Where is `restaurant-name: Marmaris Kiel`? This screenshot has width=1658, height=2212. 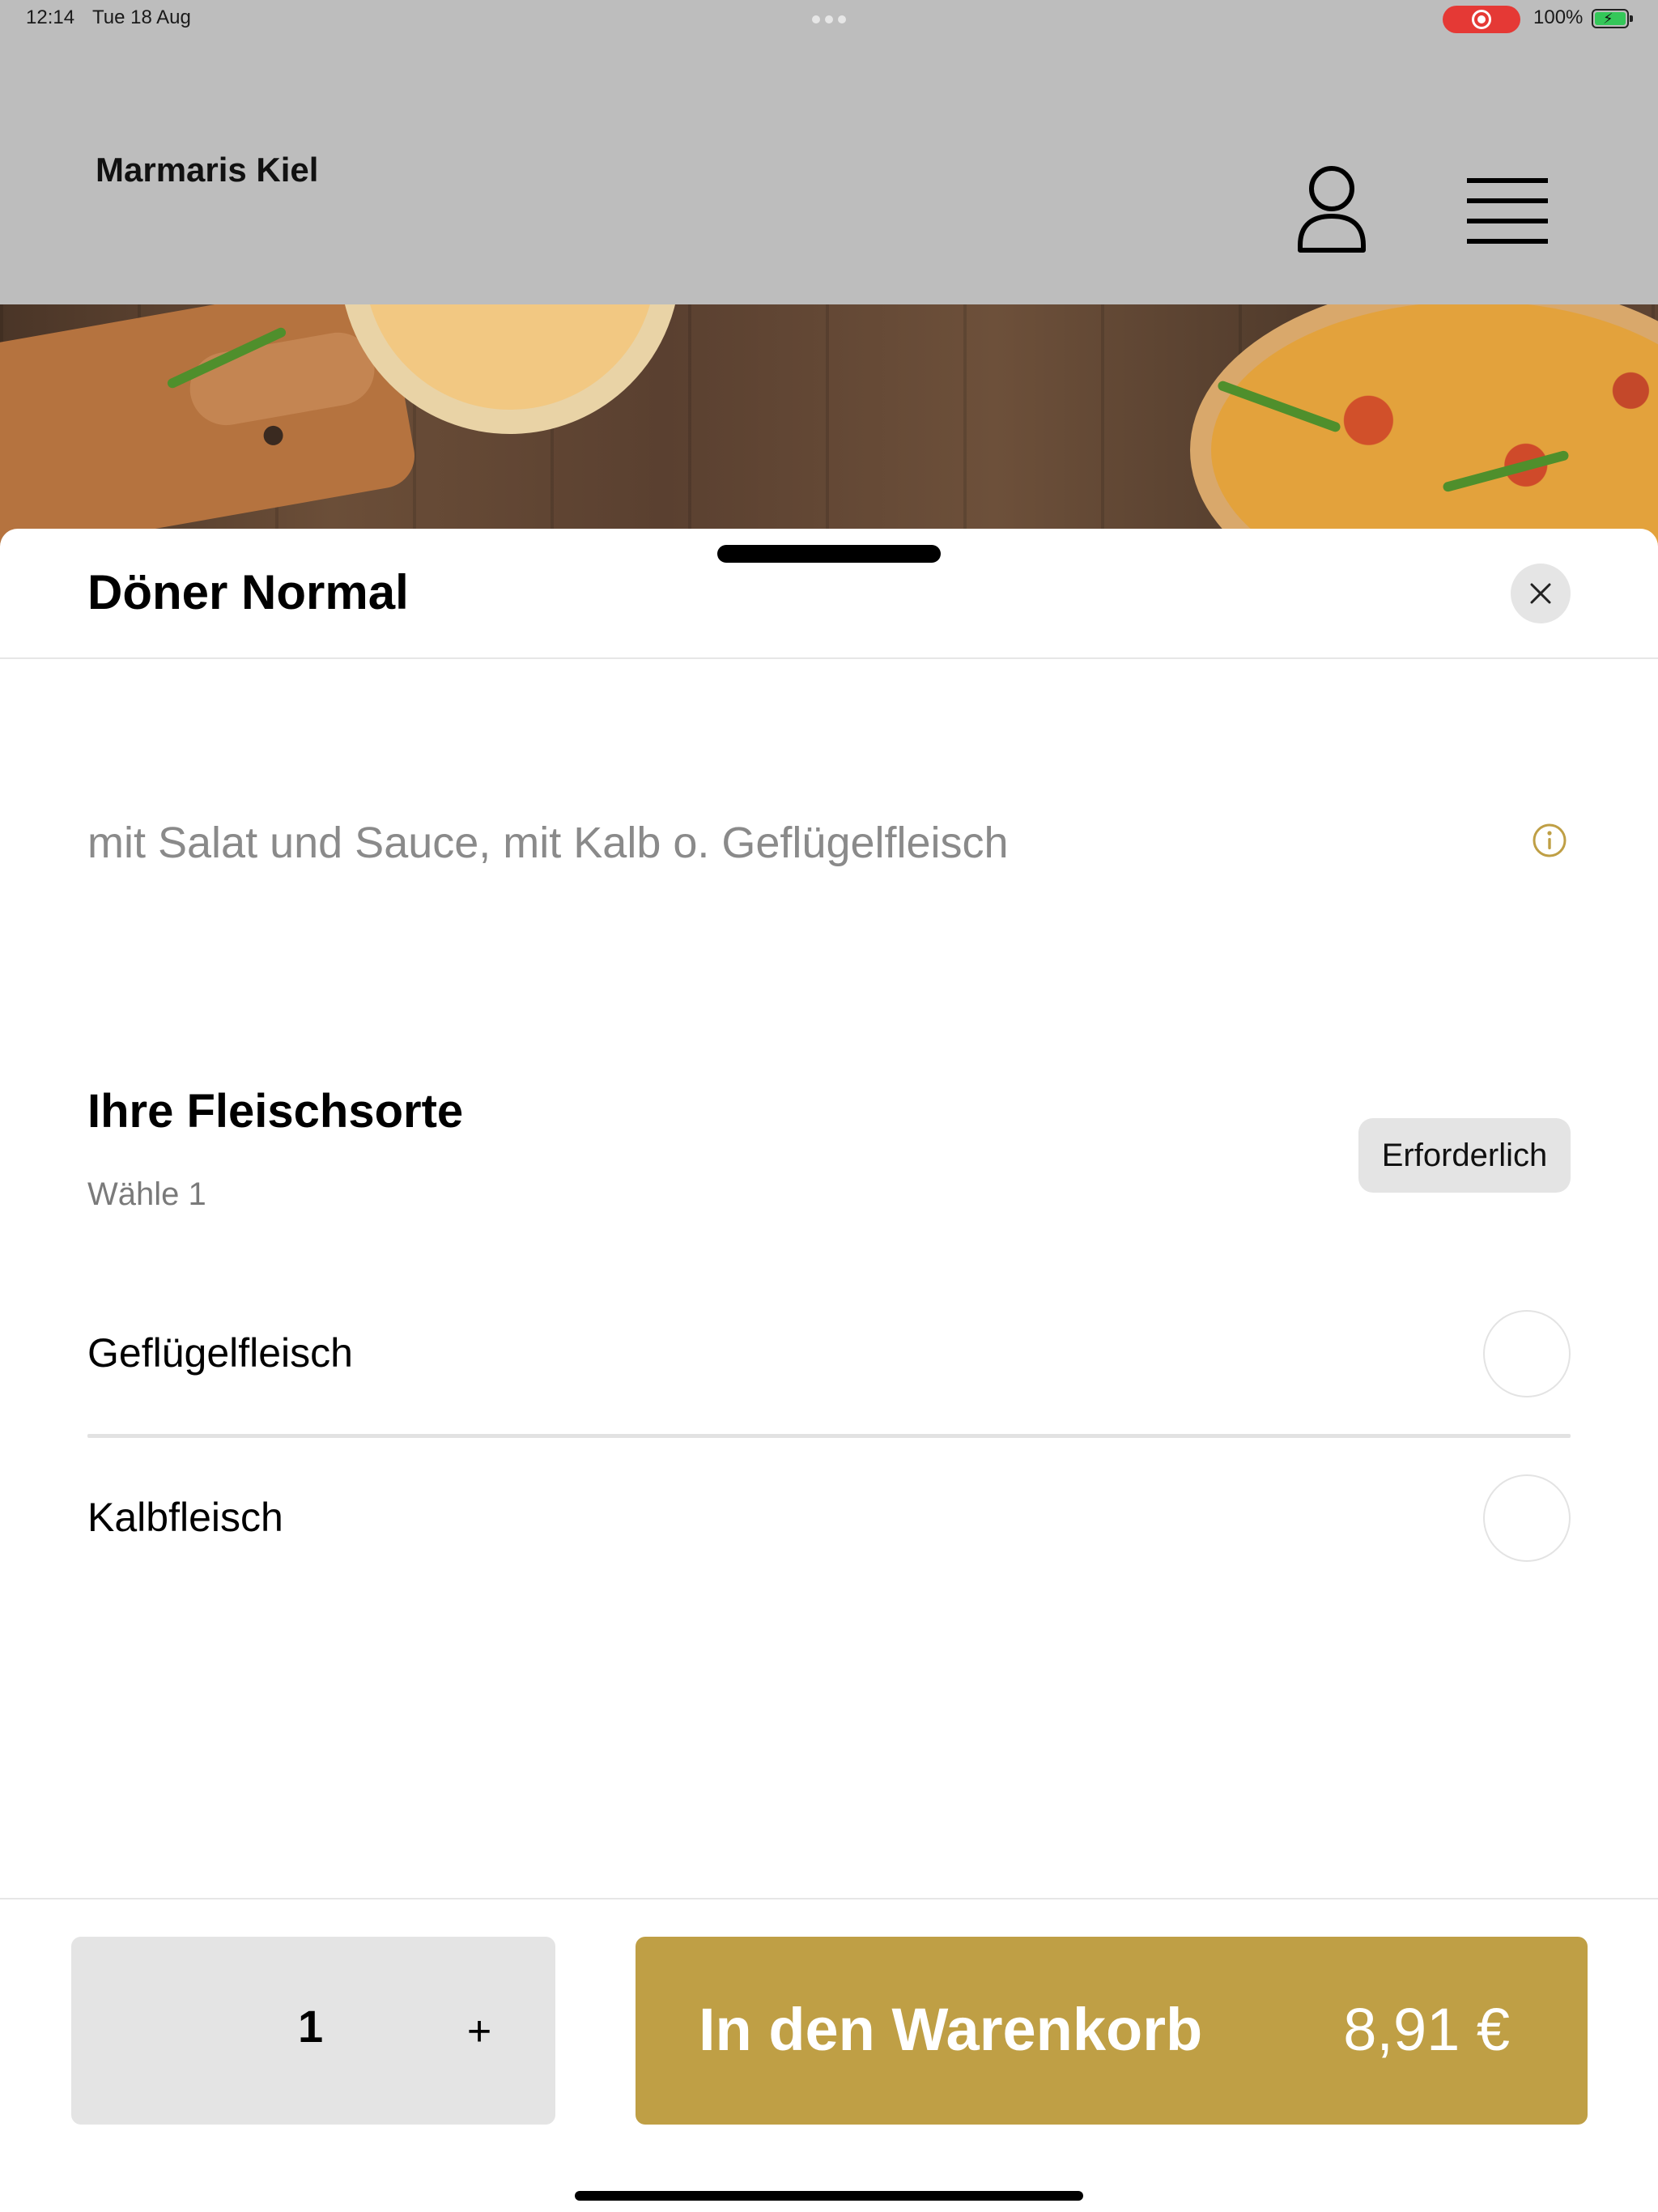 restaurant-name: Marmaris Kiel is located at coordinates (207, 170).